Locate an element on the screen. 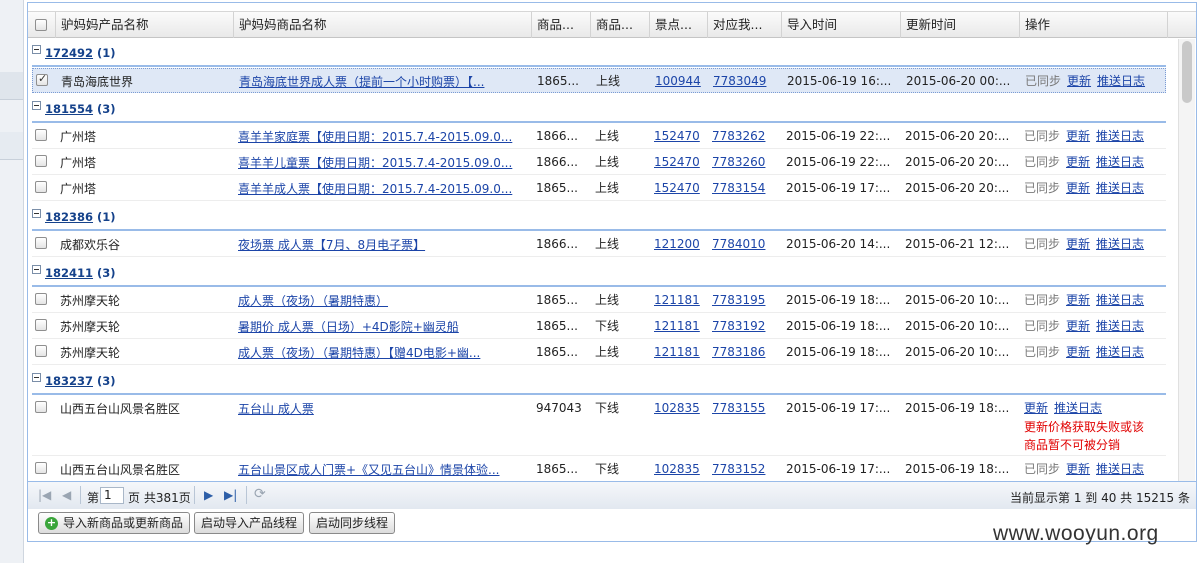  scrollbar-thumb is located at coordinates (1187, 72).